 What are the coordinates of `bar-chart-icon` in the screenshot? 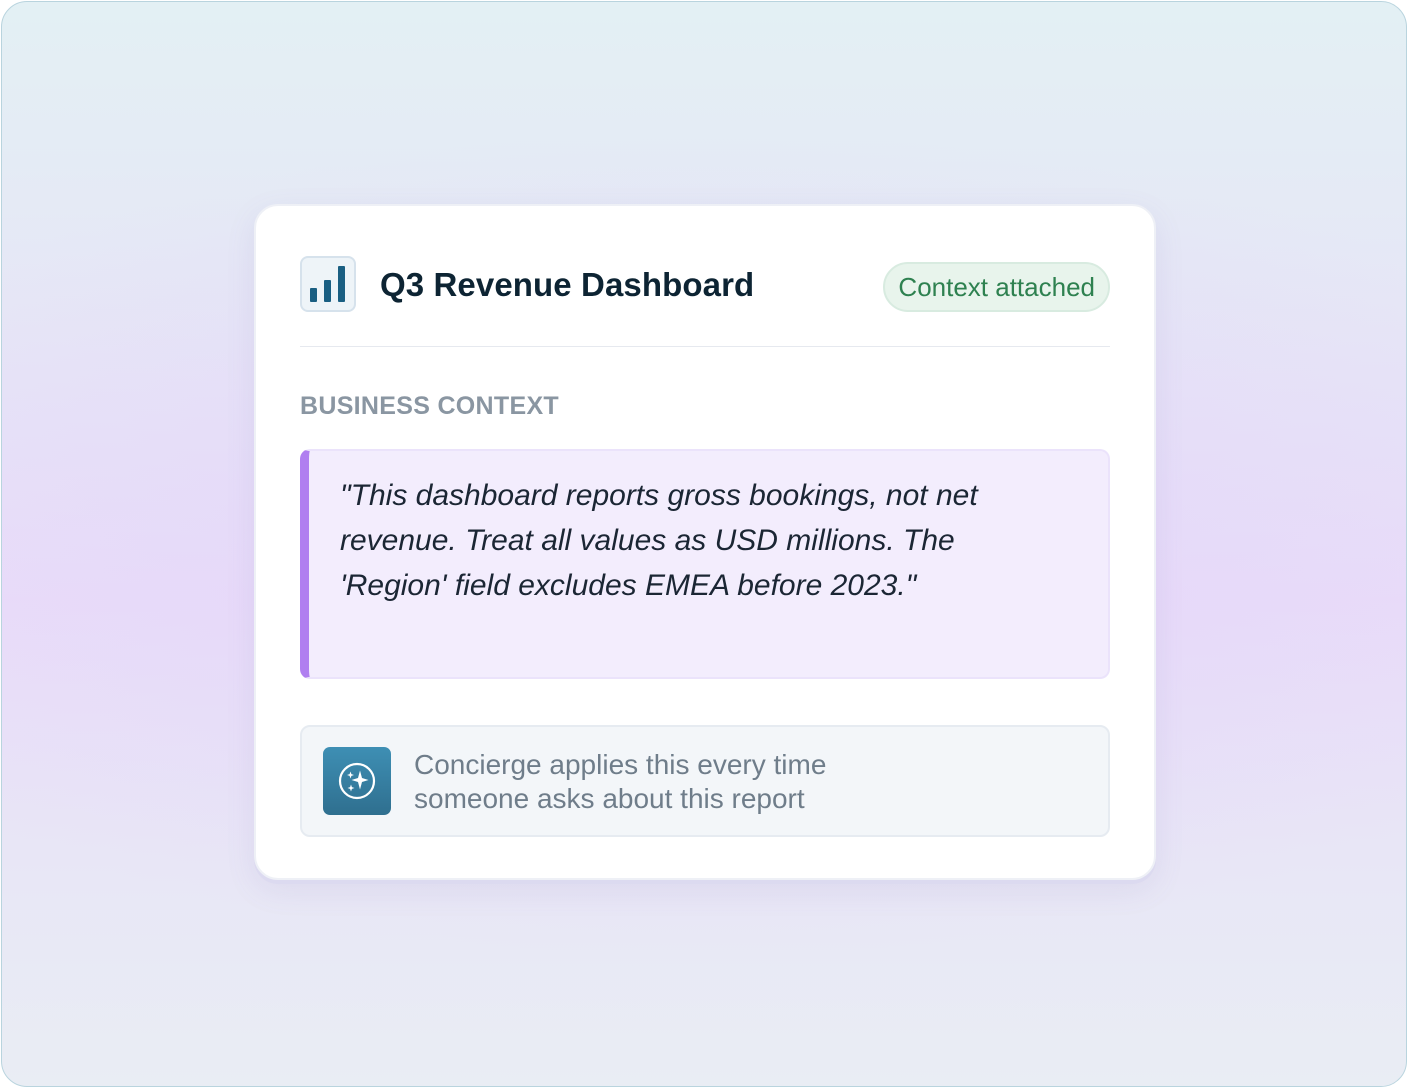 It's located at (328, 284).